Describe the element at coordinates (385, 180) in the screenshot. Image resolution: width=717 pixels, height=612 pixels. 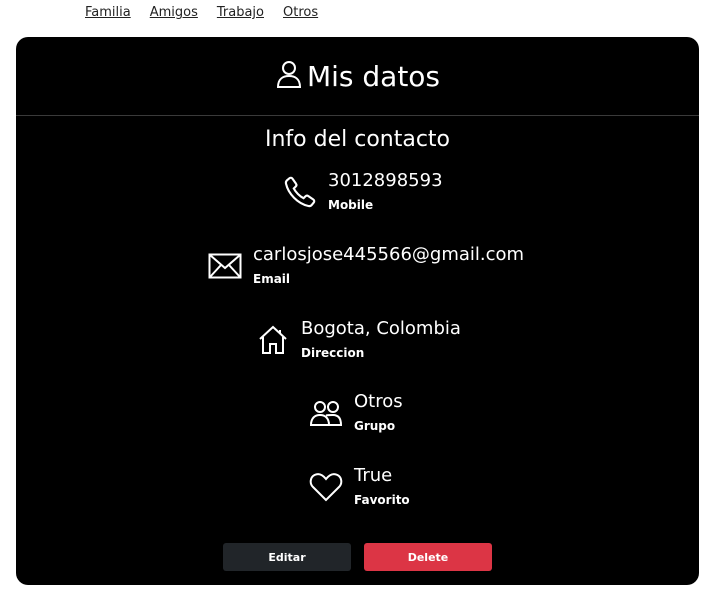
I see `phone-value: 3012898593` at that location.